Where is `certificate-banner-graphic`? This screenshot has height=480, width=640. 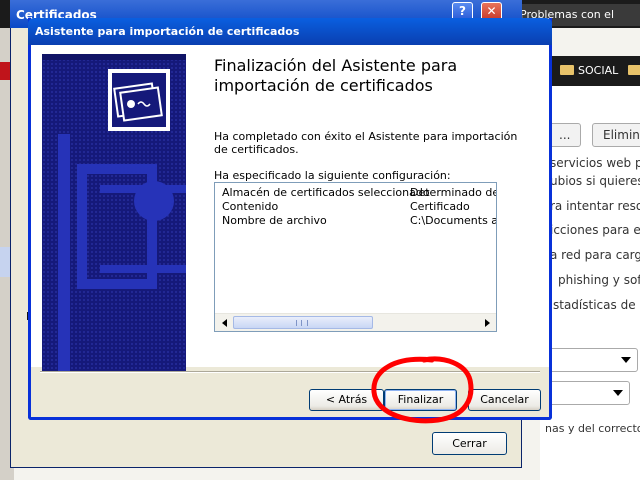 certificate-banner-graphic is located at coordinates (114, 213).